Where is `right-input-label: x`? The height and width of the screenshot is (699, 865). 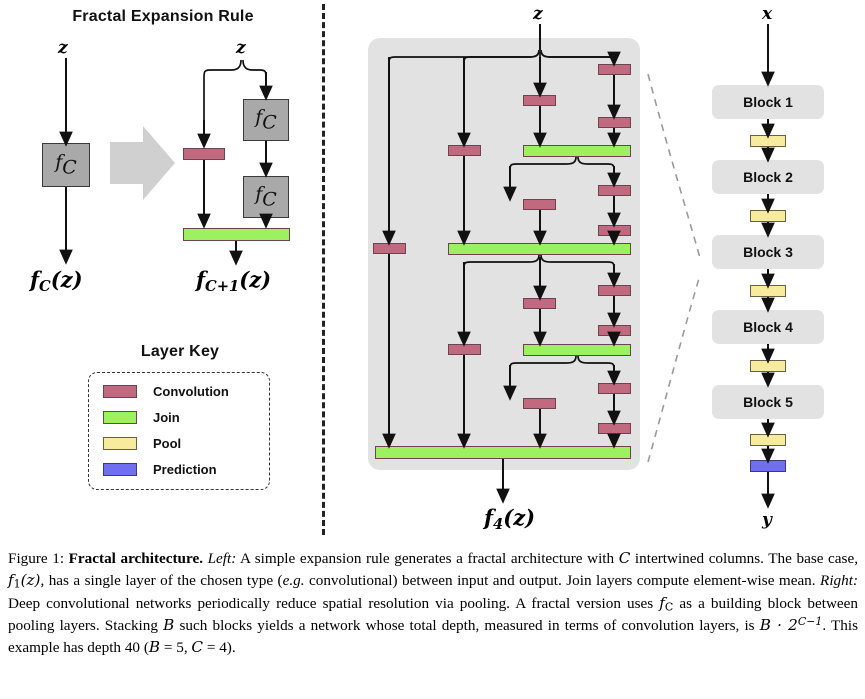
right-input-label: x is located at coordinates (767, 14).